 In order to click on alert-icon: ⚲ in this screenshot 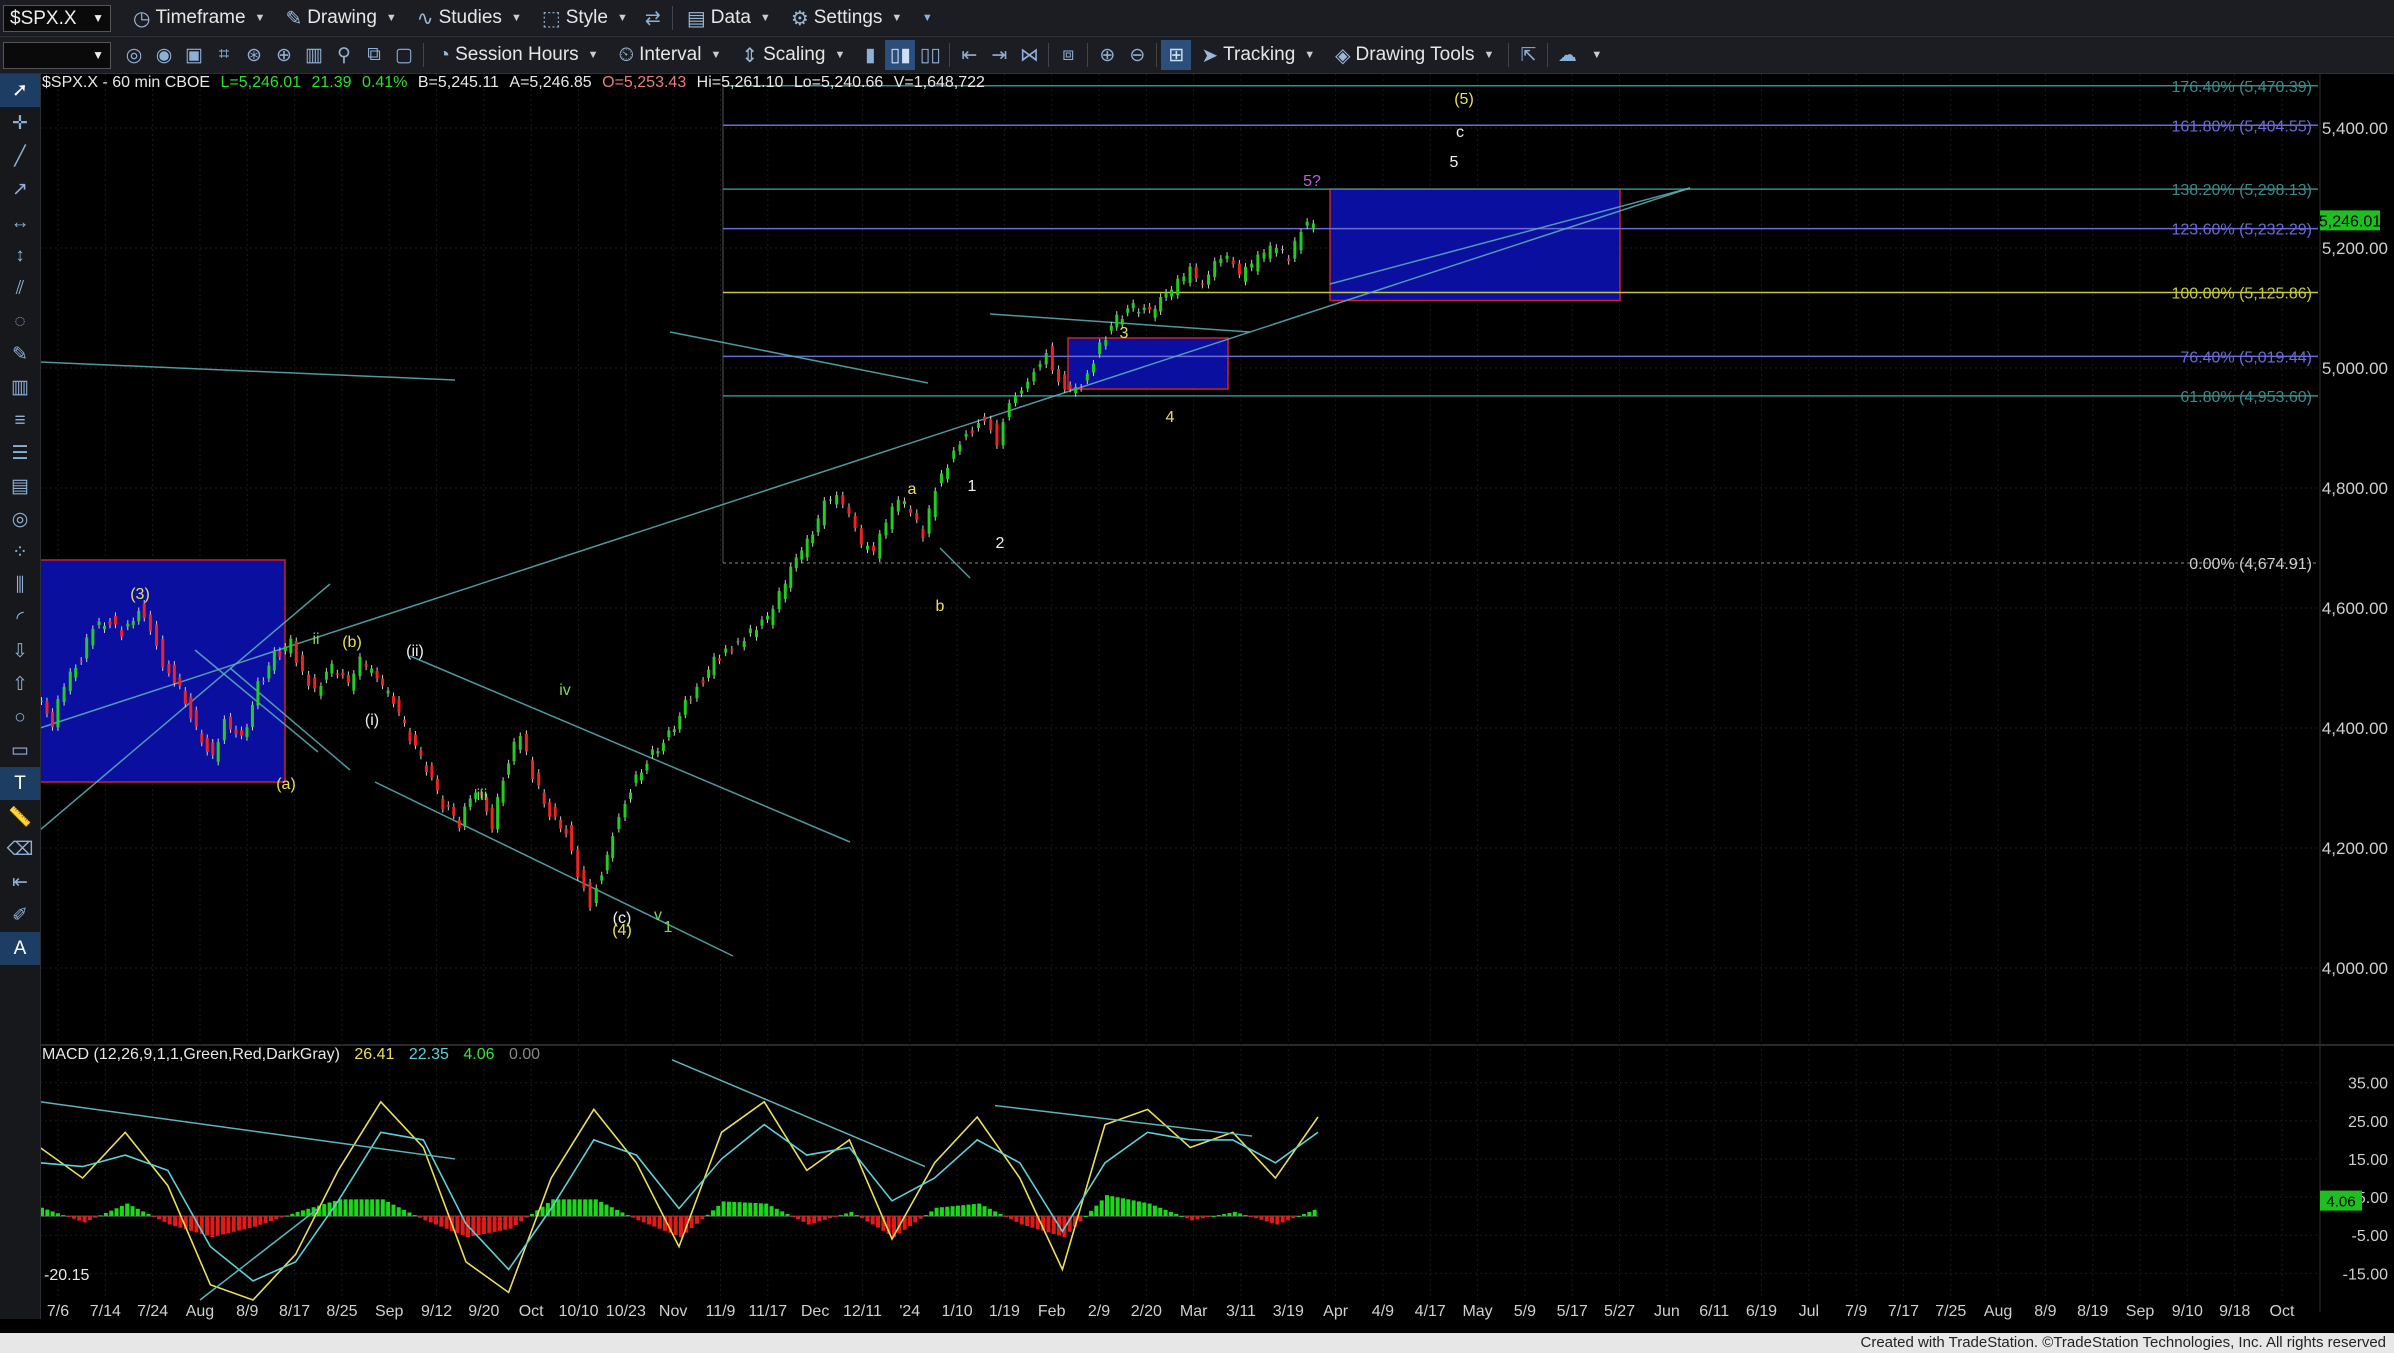, I will do `click(344, 55)`.